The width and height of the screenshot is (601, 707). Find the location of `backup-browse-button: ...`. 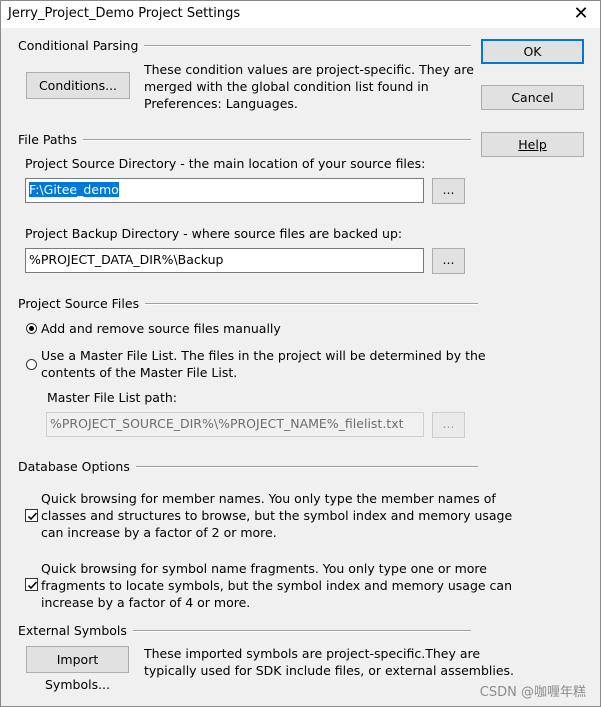

backup-browse-button: ... is located at coordinates (448, 261).